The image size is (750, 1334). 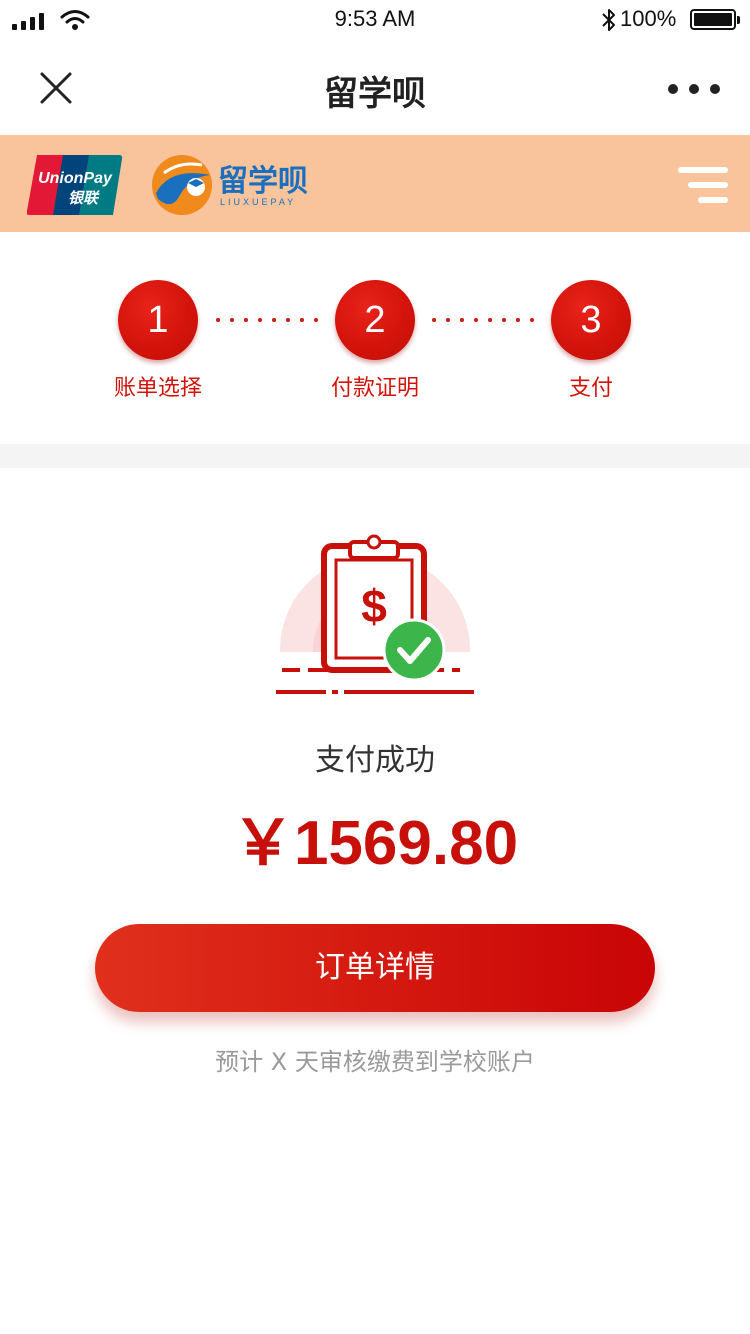 I want to click on step-label: 支付, so click(x=590, y=388).